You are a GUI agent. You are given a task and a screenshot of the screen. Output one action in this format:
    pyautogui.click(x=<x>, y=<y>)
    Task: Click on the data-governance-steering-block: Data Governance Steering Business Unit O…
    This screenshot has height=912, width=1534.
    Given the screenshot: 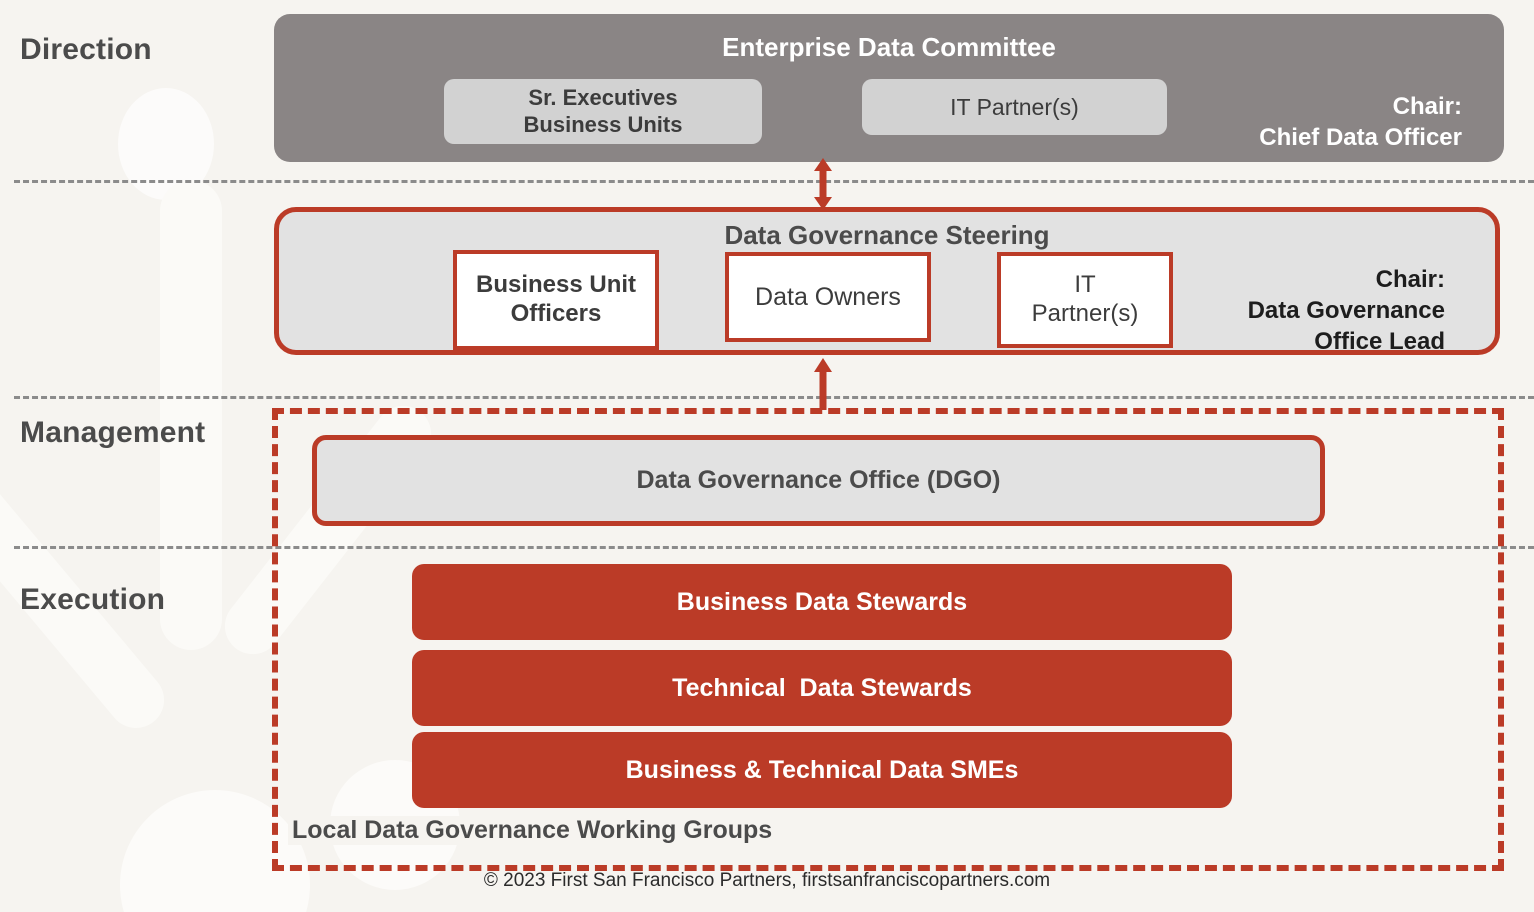 What is the action you would take?
    pyautogui.click(x=887, y=281)
    